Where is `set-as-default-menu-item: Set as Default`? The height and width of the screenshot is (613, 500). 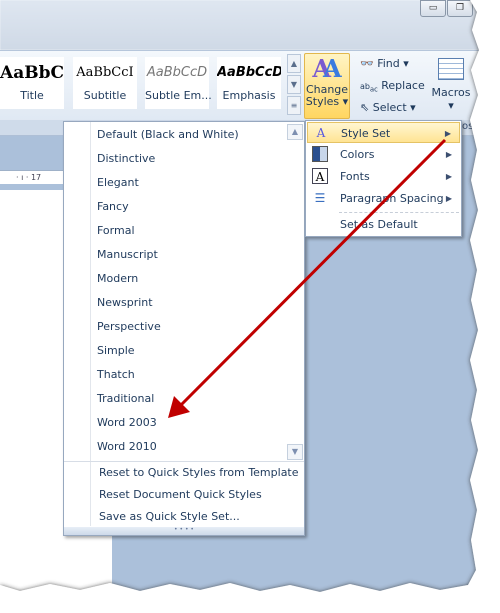
set-as-default-menu-item: Set as Default is located at coordinates (383, 224).